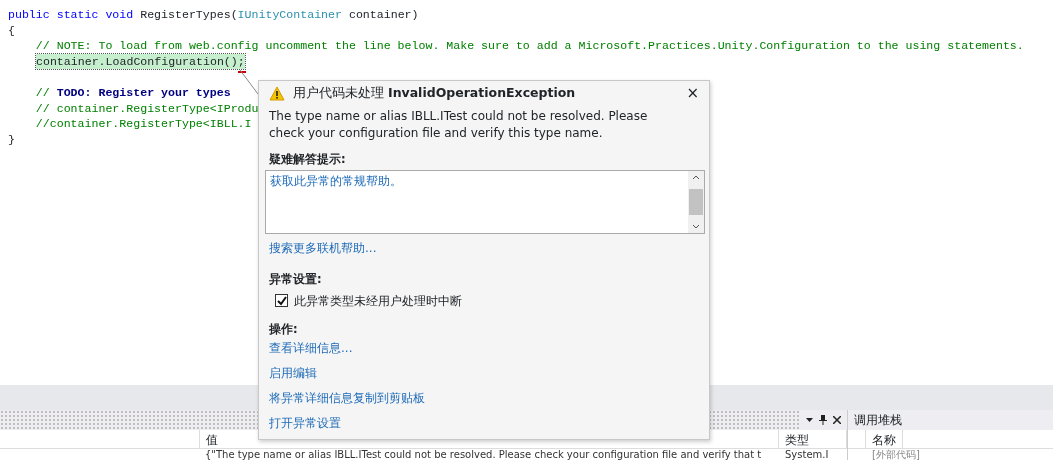 This screenshot has height=461, width=1053. What do you see at coordinates (434, 92) in the screenshot?
I see `popup-title: 用户代码未处理 InvalidOperationException` at bounding box center [434, 92].